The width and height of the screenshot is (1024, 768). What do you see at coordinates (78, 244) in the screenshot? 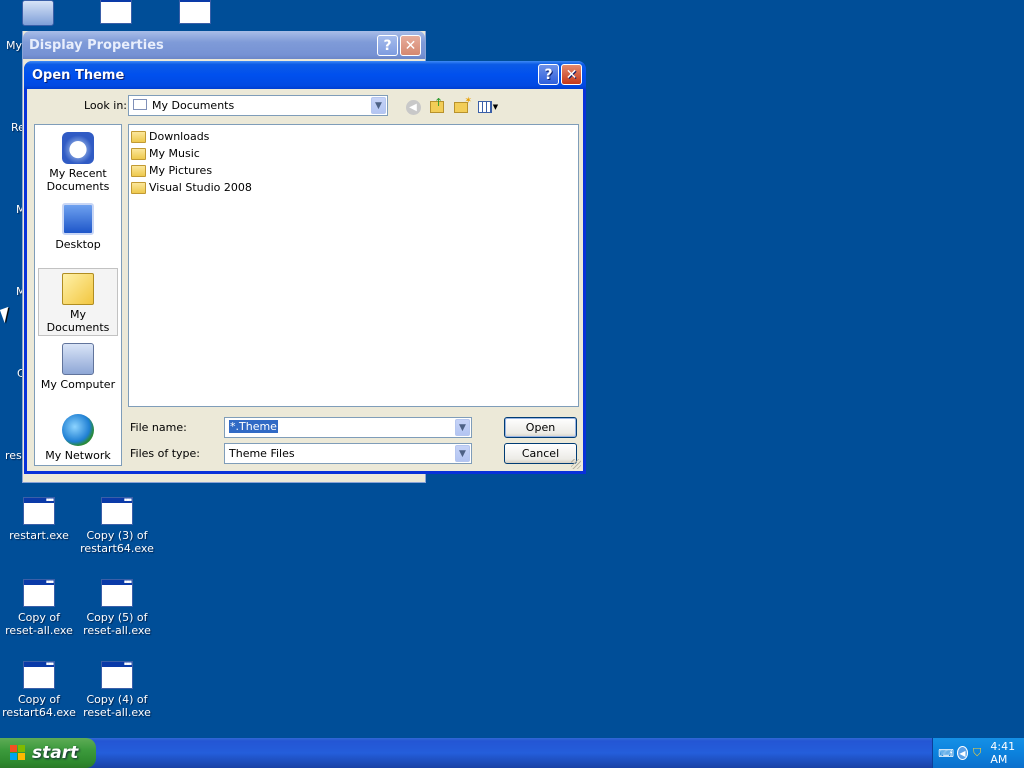
I see `place-label: Desktop` at bounding box center [78, 244].